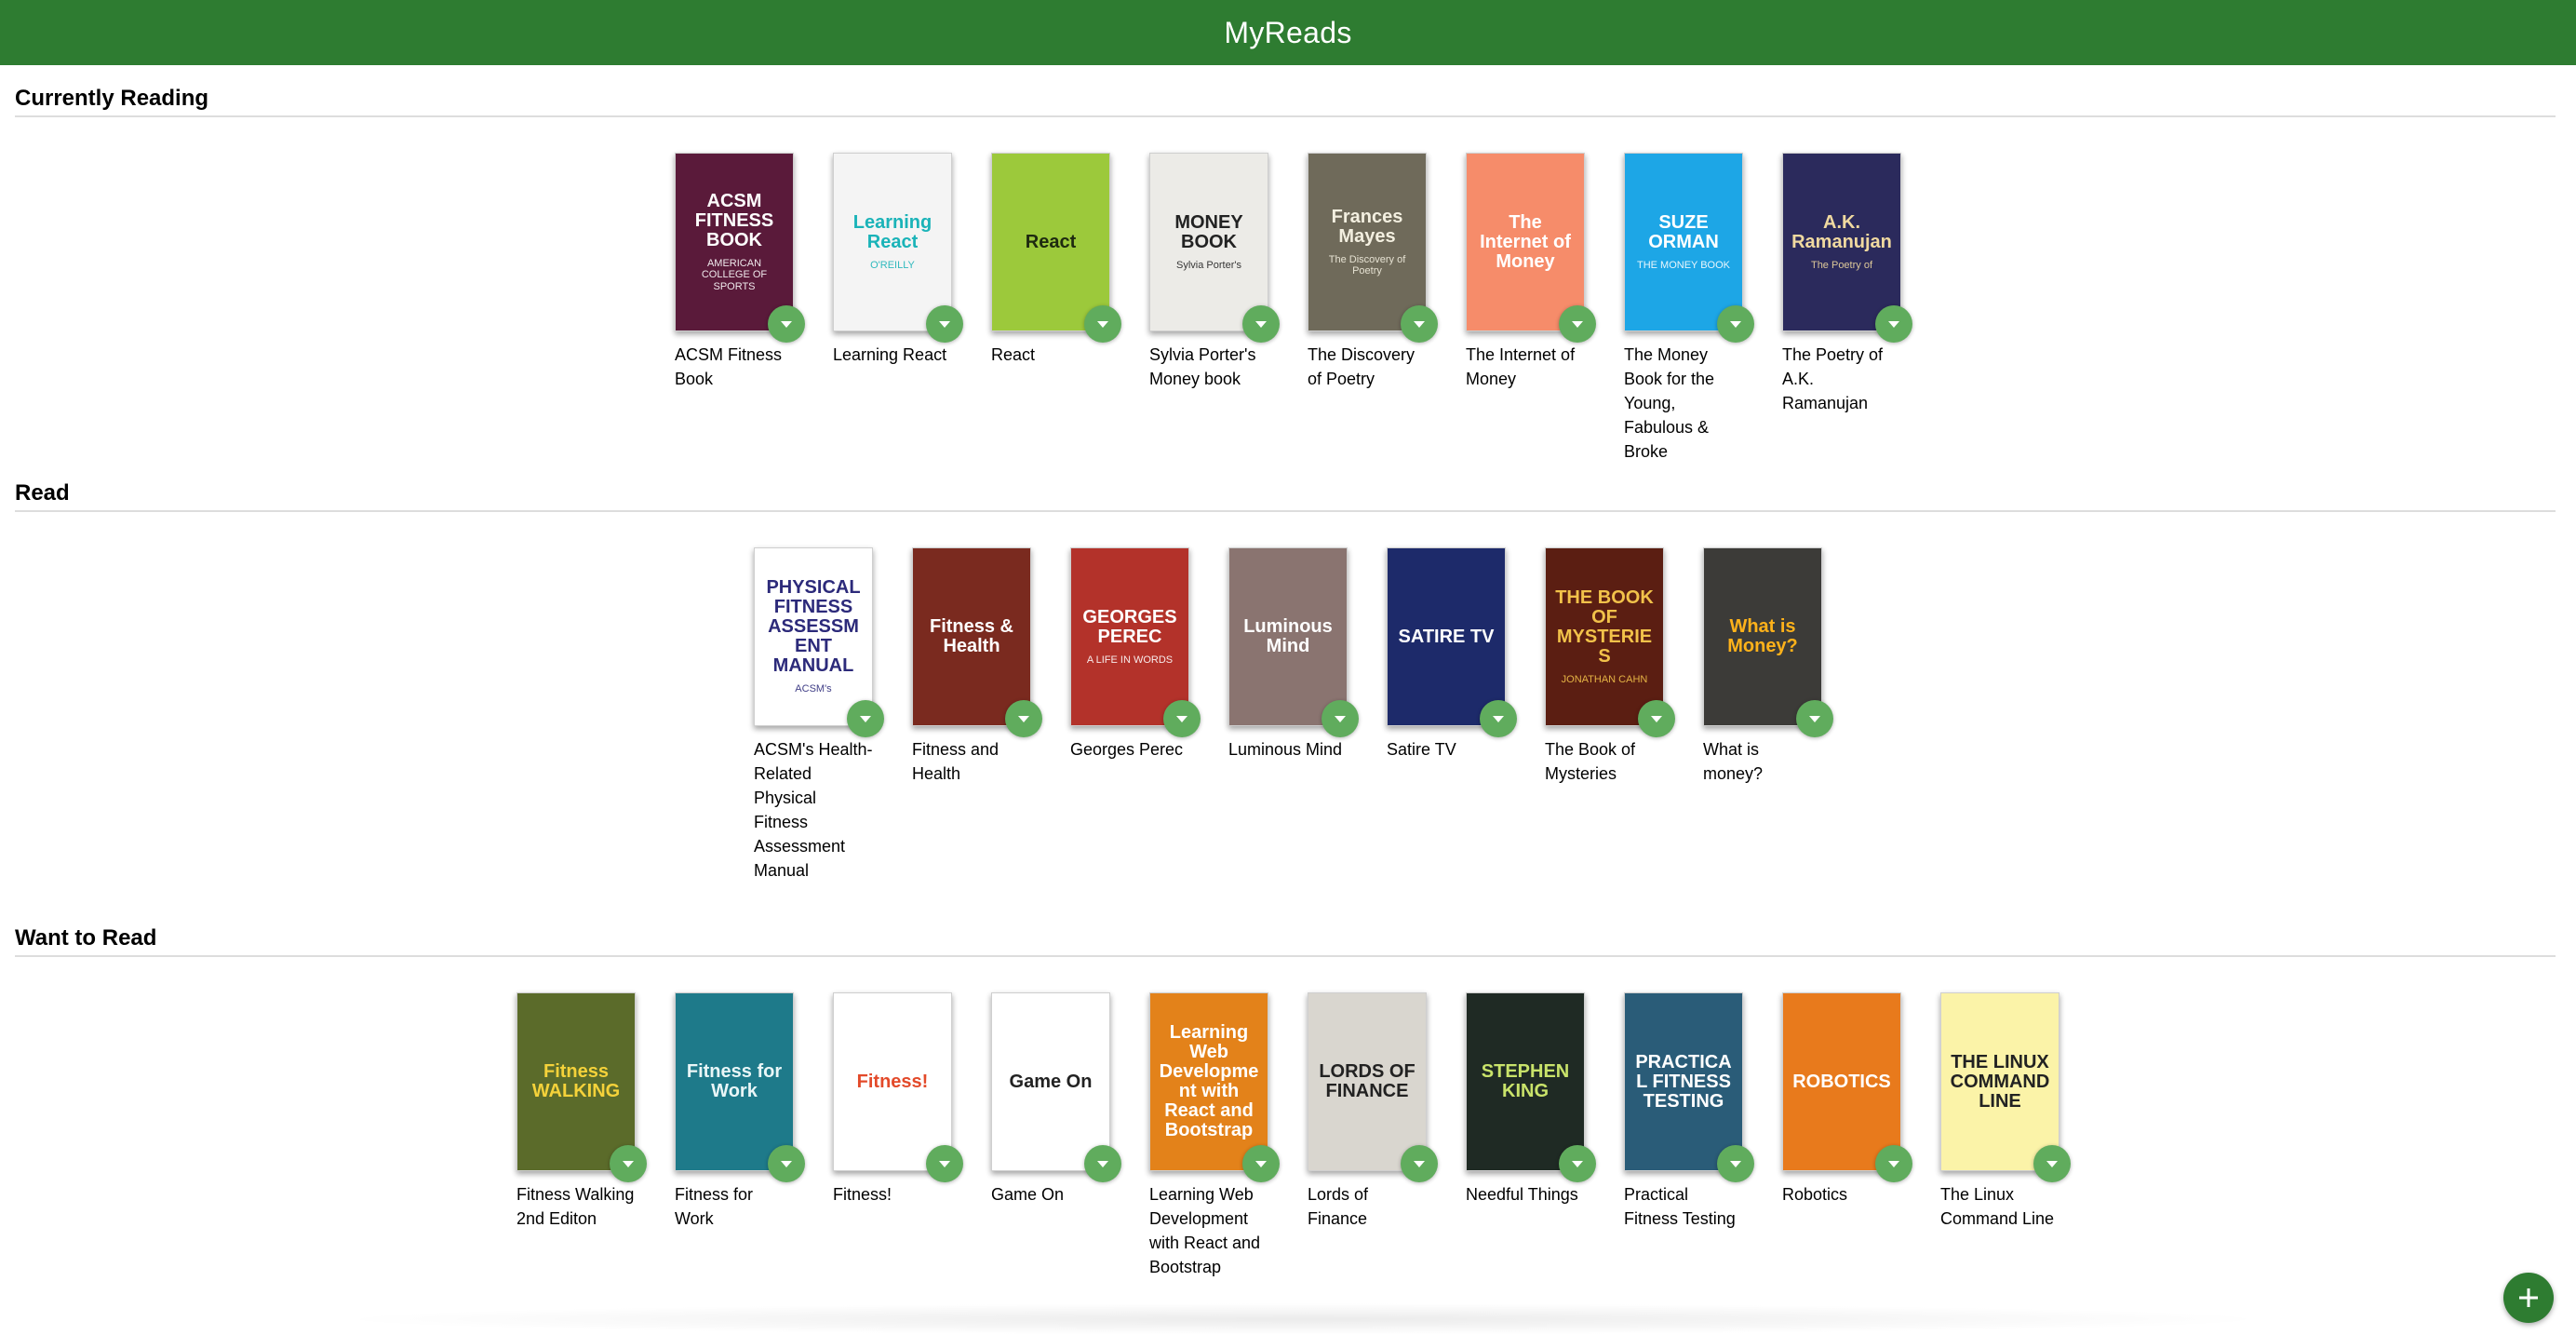 The image size is (2576, 1335). What do you see at coordinates (729, 366) in the screenshot?
I see `book-title: ACSM Fitness Book` at bounding box center [729, 366].